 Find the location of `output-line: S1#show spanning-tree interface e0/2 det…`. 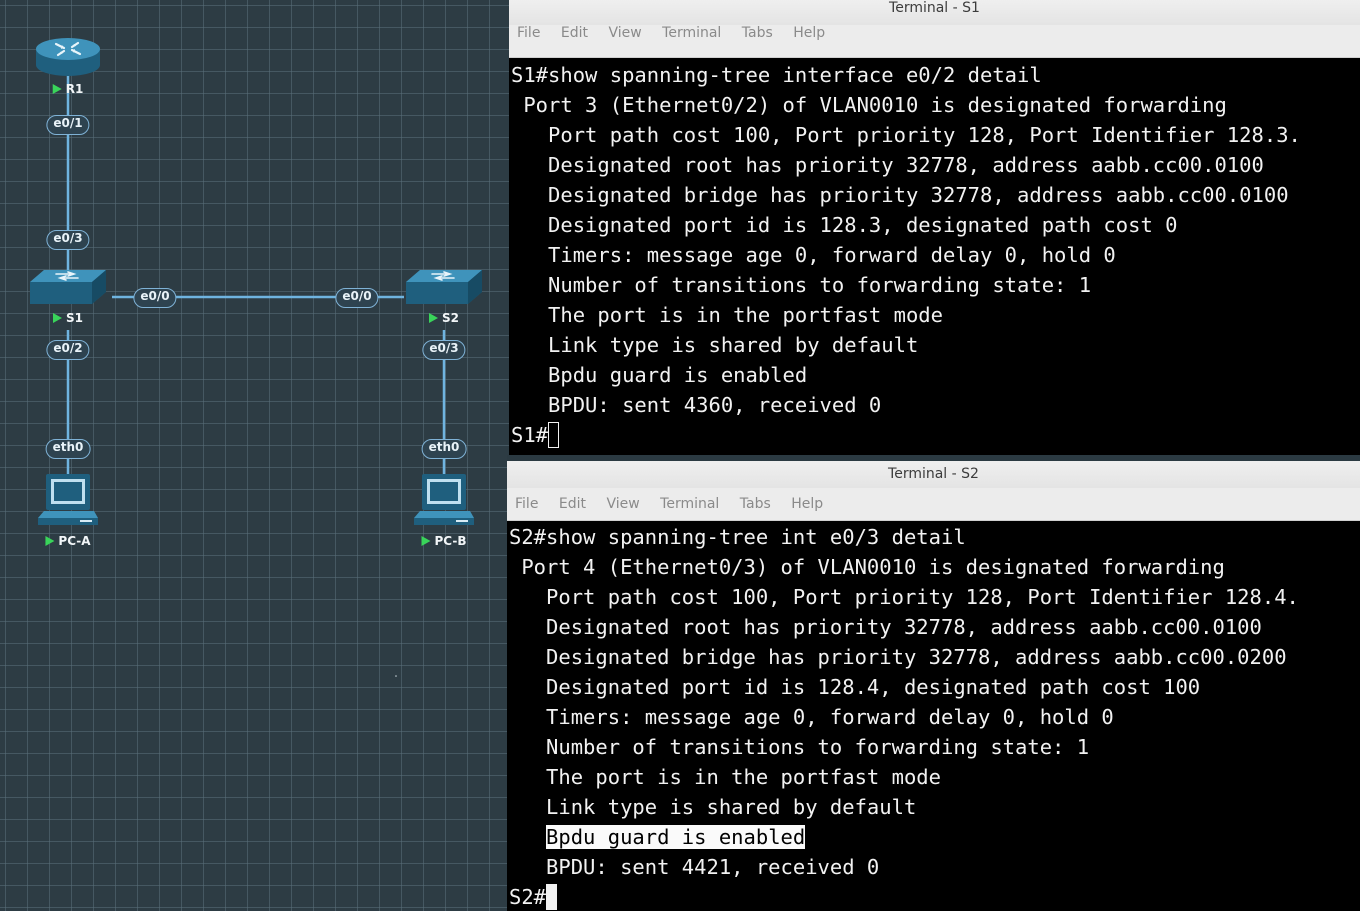

output-line: S1#show spanning-tree interface e0/2 det… is located at coordinates (776, 75).